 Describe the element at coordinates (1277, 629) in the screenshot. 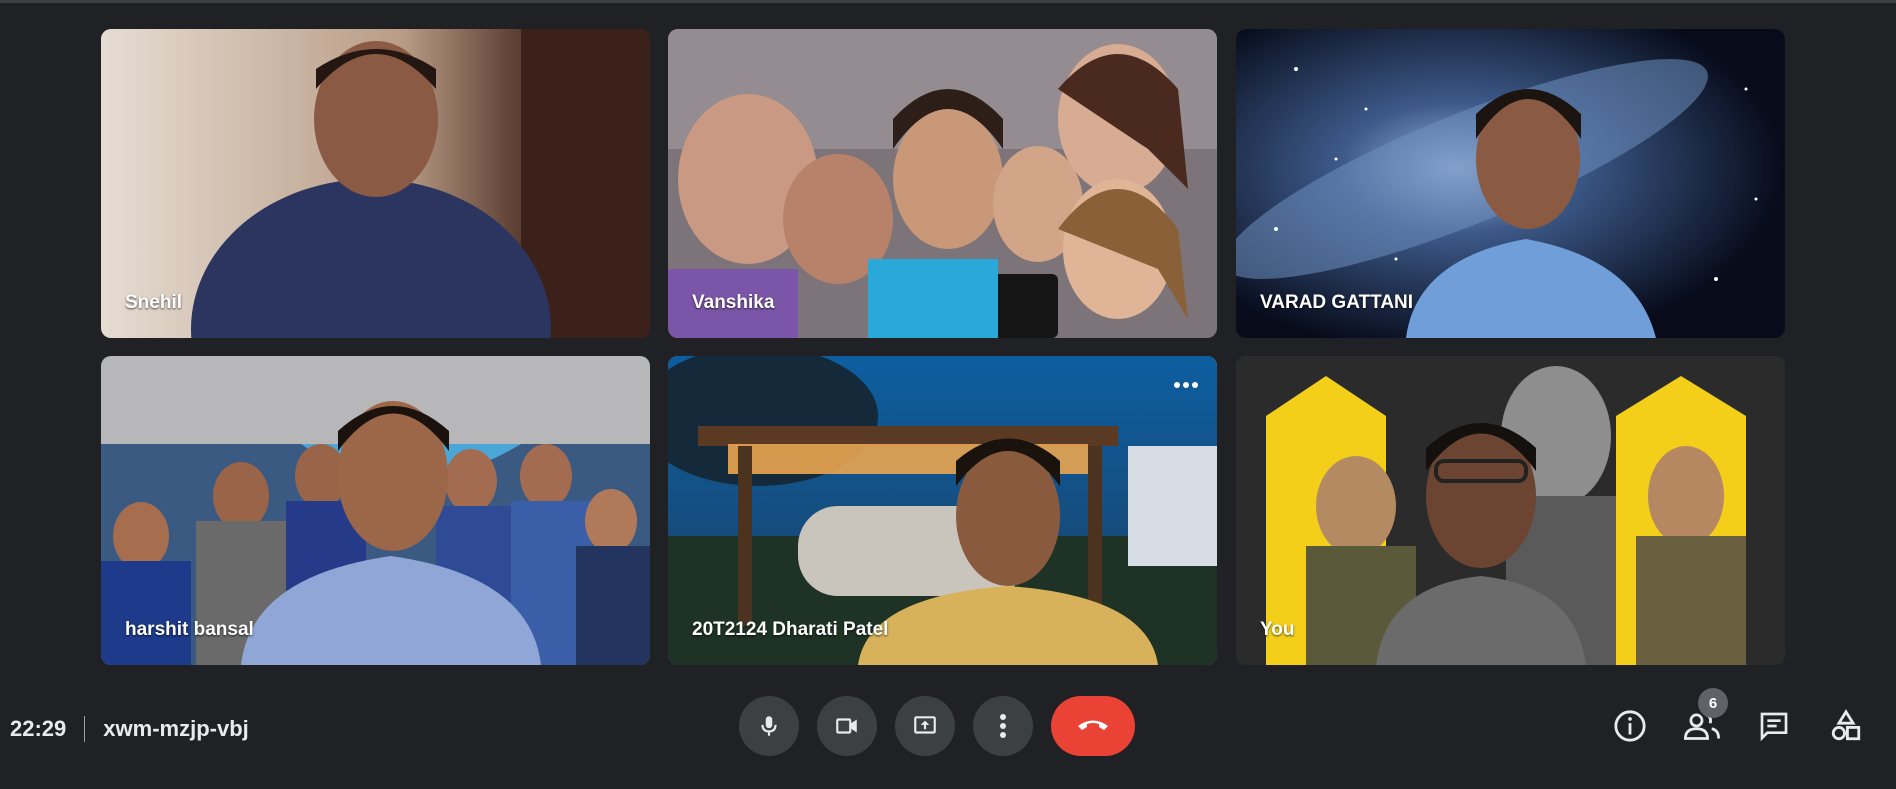

I see `participant-name: You` at that location.